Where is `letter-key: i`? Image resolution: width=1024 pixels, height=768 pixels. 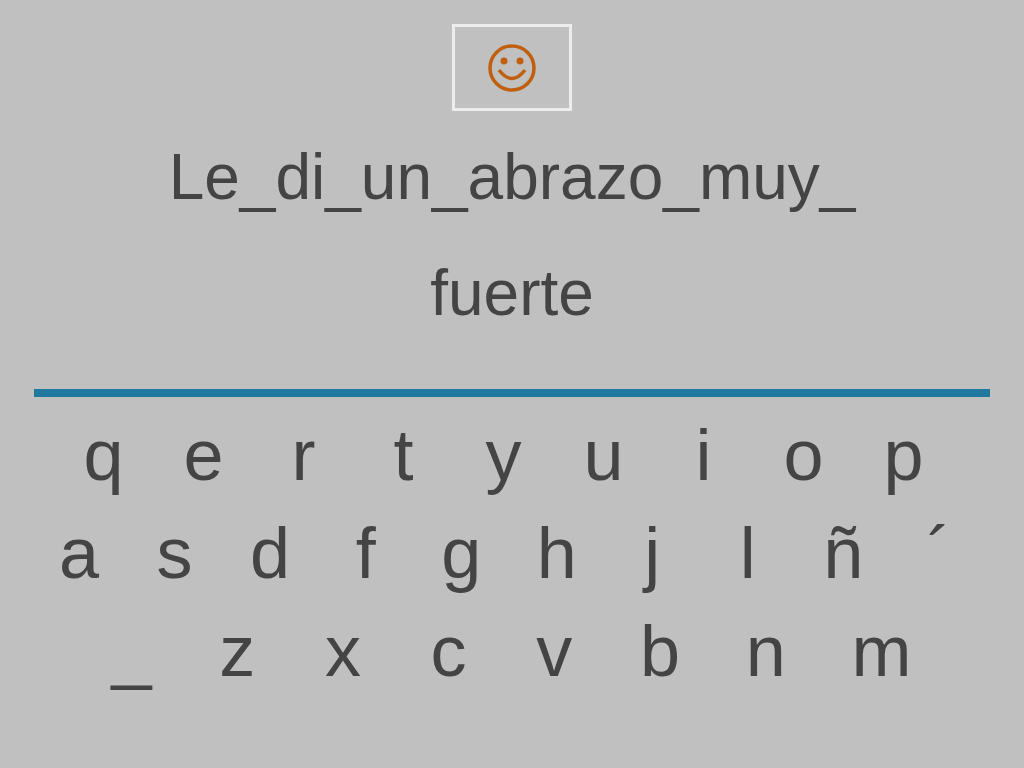 letter-key: i is located at coordinates (703, 455).